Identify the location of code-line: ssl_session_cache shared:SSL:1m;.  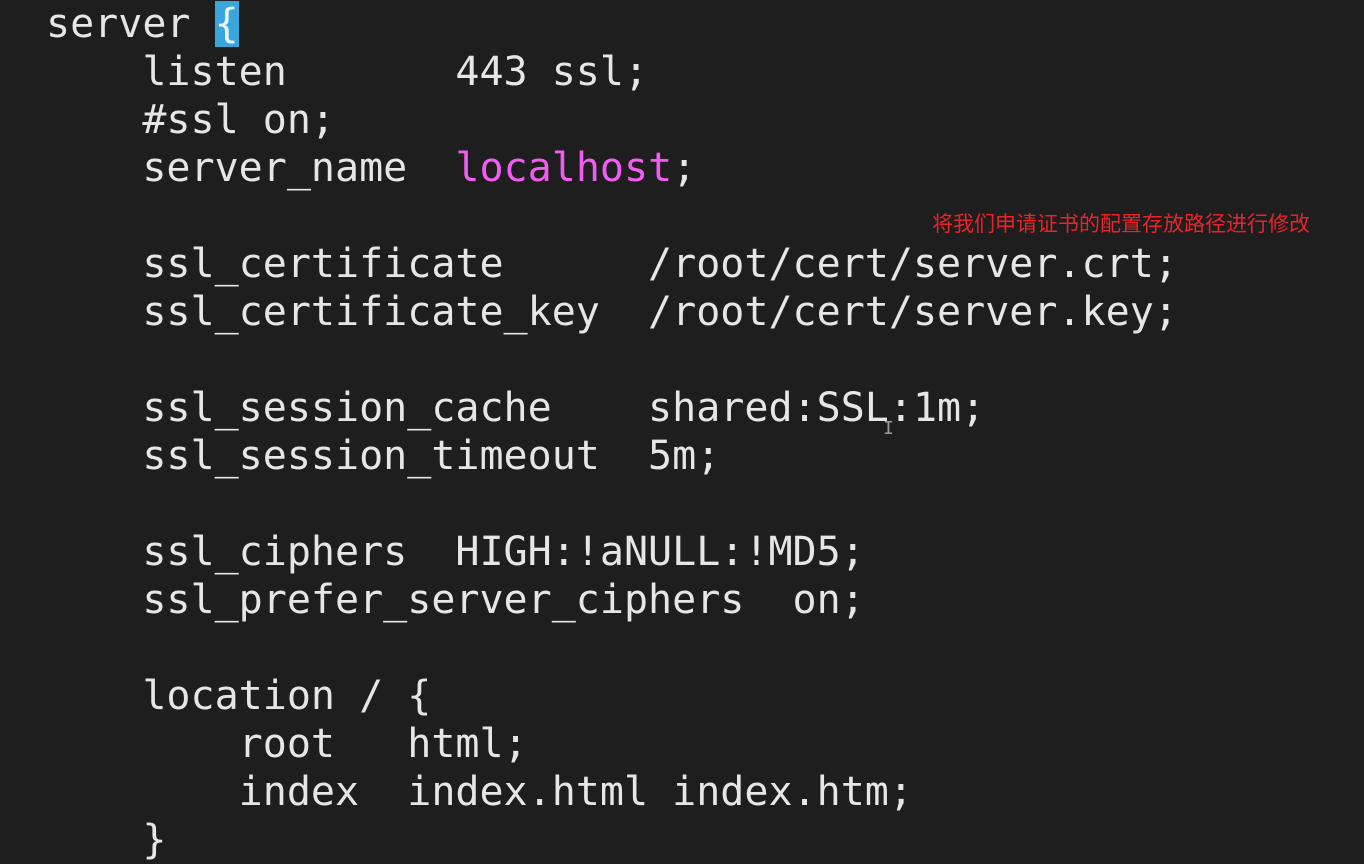
(612, 408).